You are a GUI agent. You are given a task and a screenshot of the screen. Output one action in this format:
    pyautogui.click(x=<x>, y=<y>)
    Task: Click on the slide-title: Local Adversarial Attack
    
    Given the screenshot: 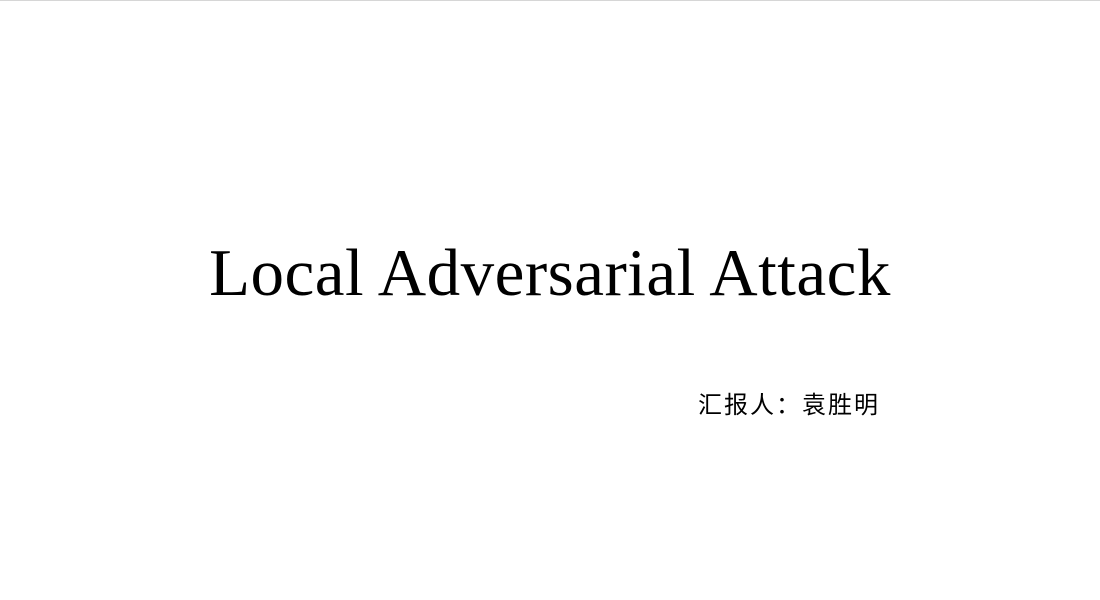 What is the action you would take?
    pyautogui.click(x=550, y=273)
    